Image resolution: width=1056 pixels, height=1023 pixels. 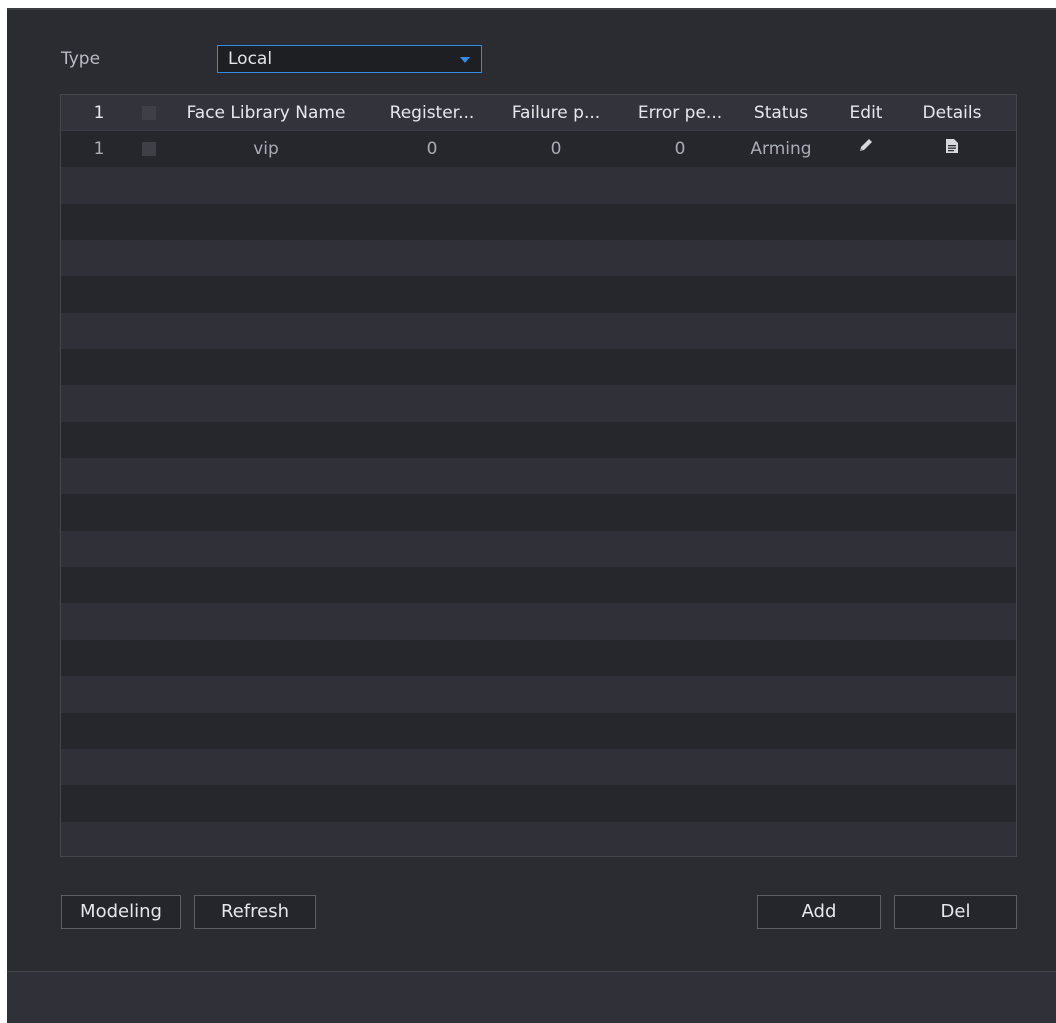 I want to click on header-edit: Edit, so click(x=866, y=113).